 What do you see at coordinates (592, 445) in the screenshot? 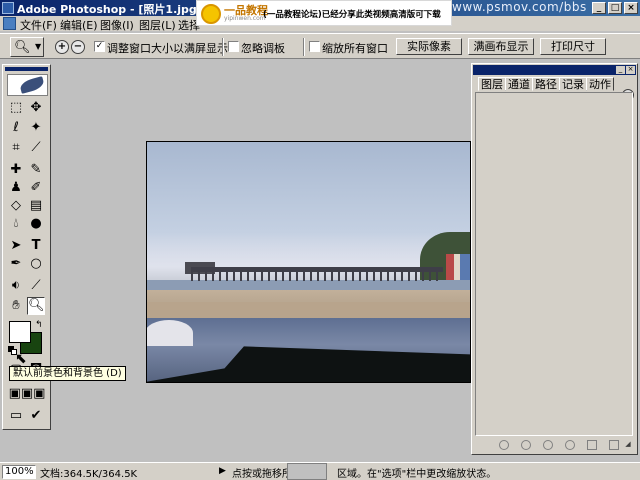
I see `new-path-icon` at bounding box center [592, 445].